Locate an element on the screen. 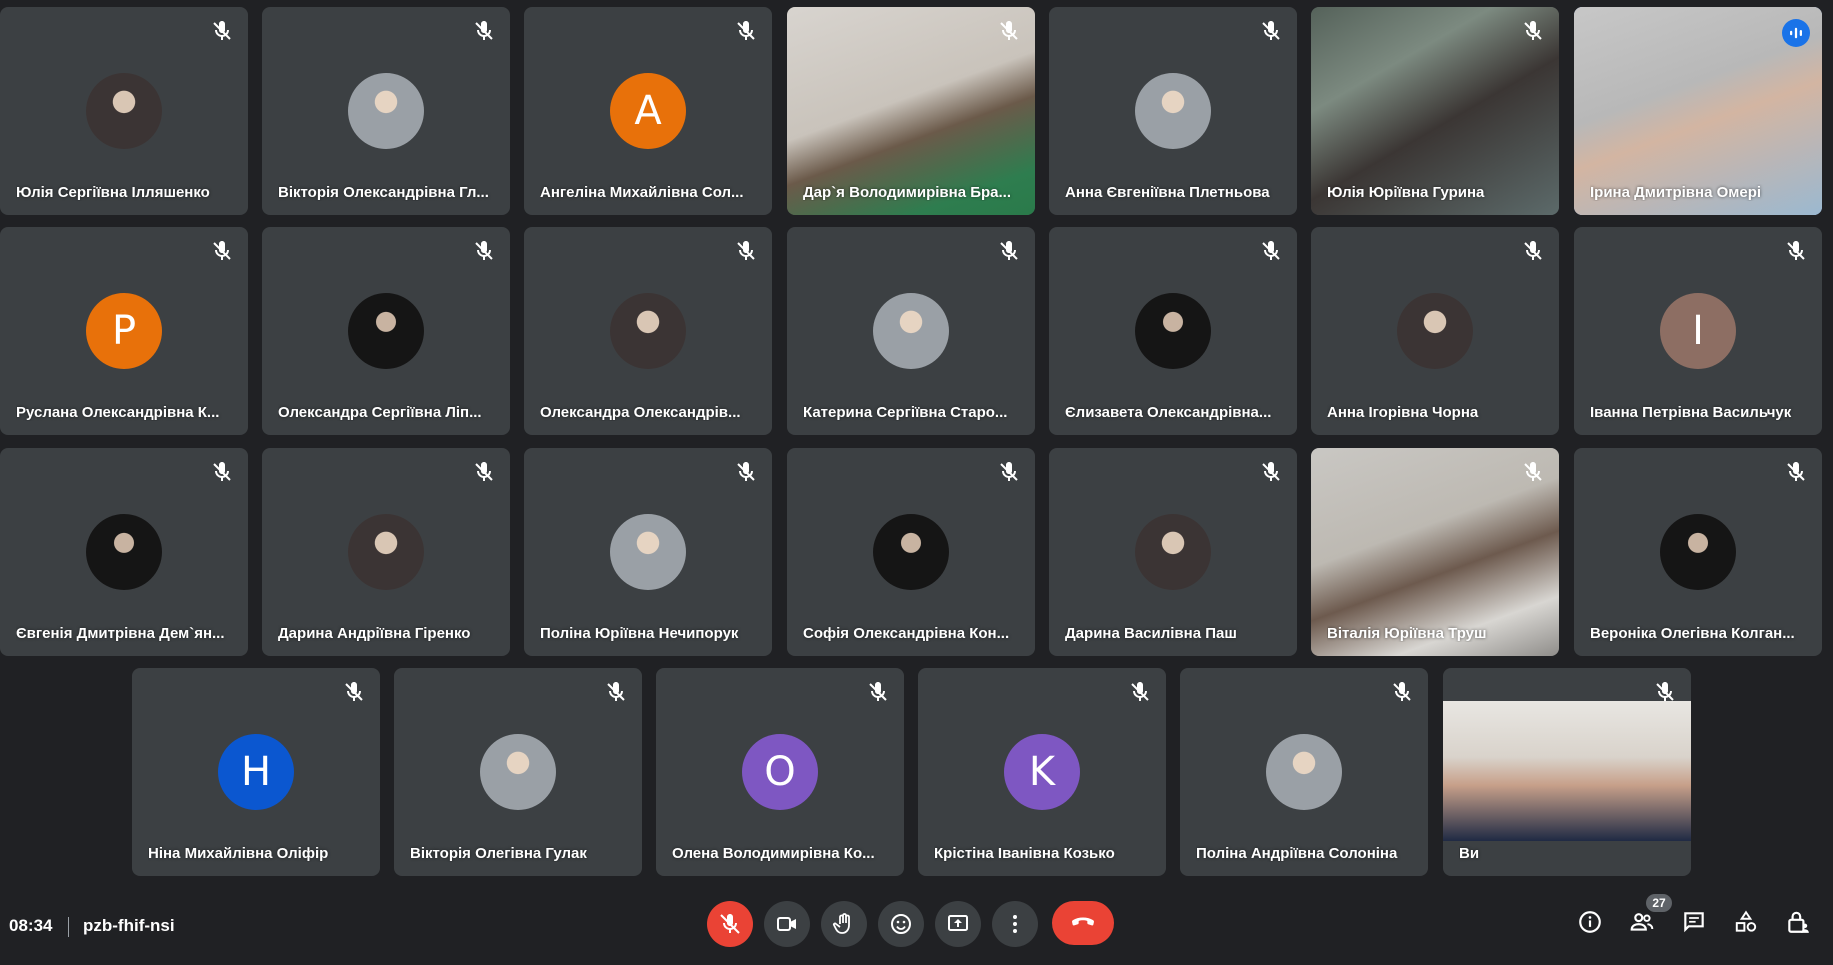 The width and height of the screenshot is (1833, 965). participant-tile: Поліна Андріївна Солоніна is located at coordinates (1304, 772).